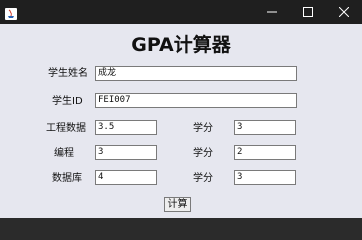 This screenshot has width=362, height=240. I want to click on course-label: 数据库, so click(67, 178).